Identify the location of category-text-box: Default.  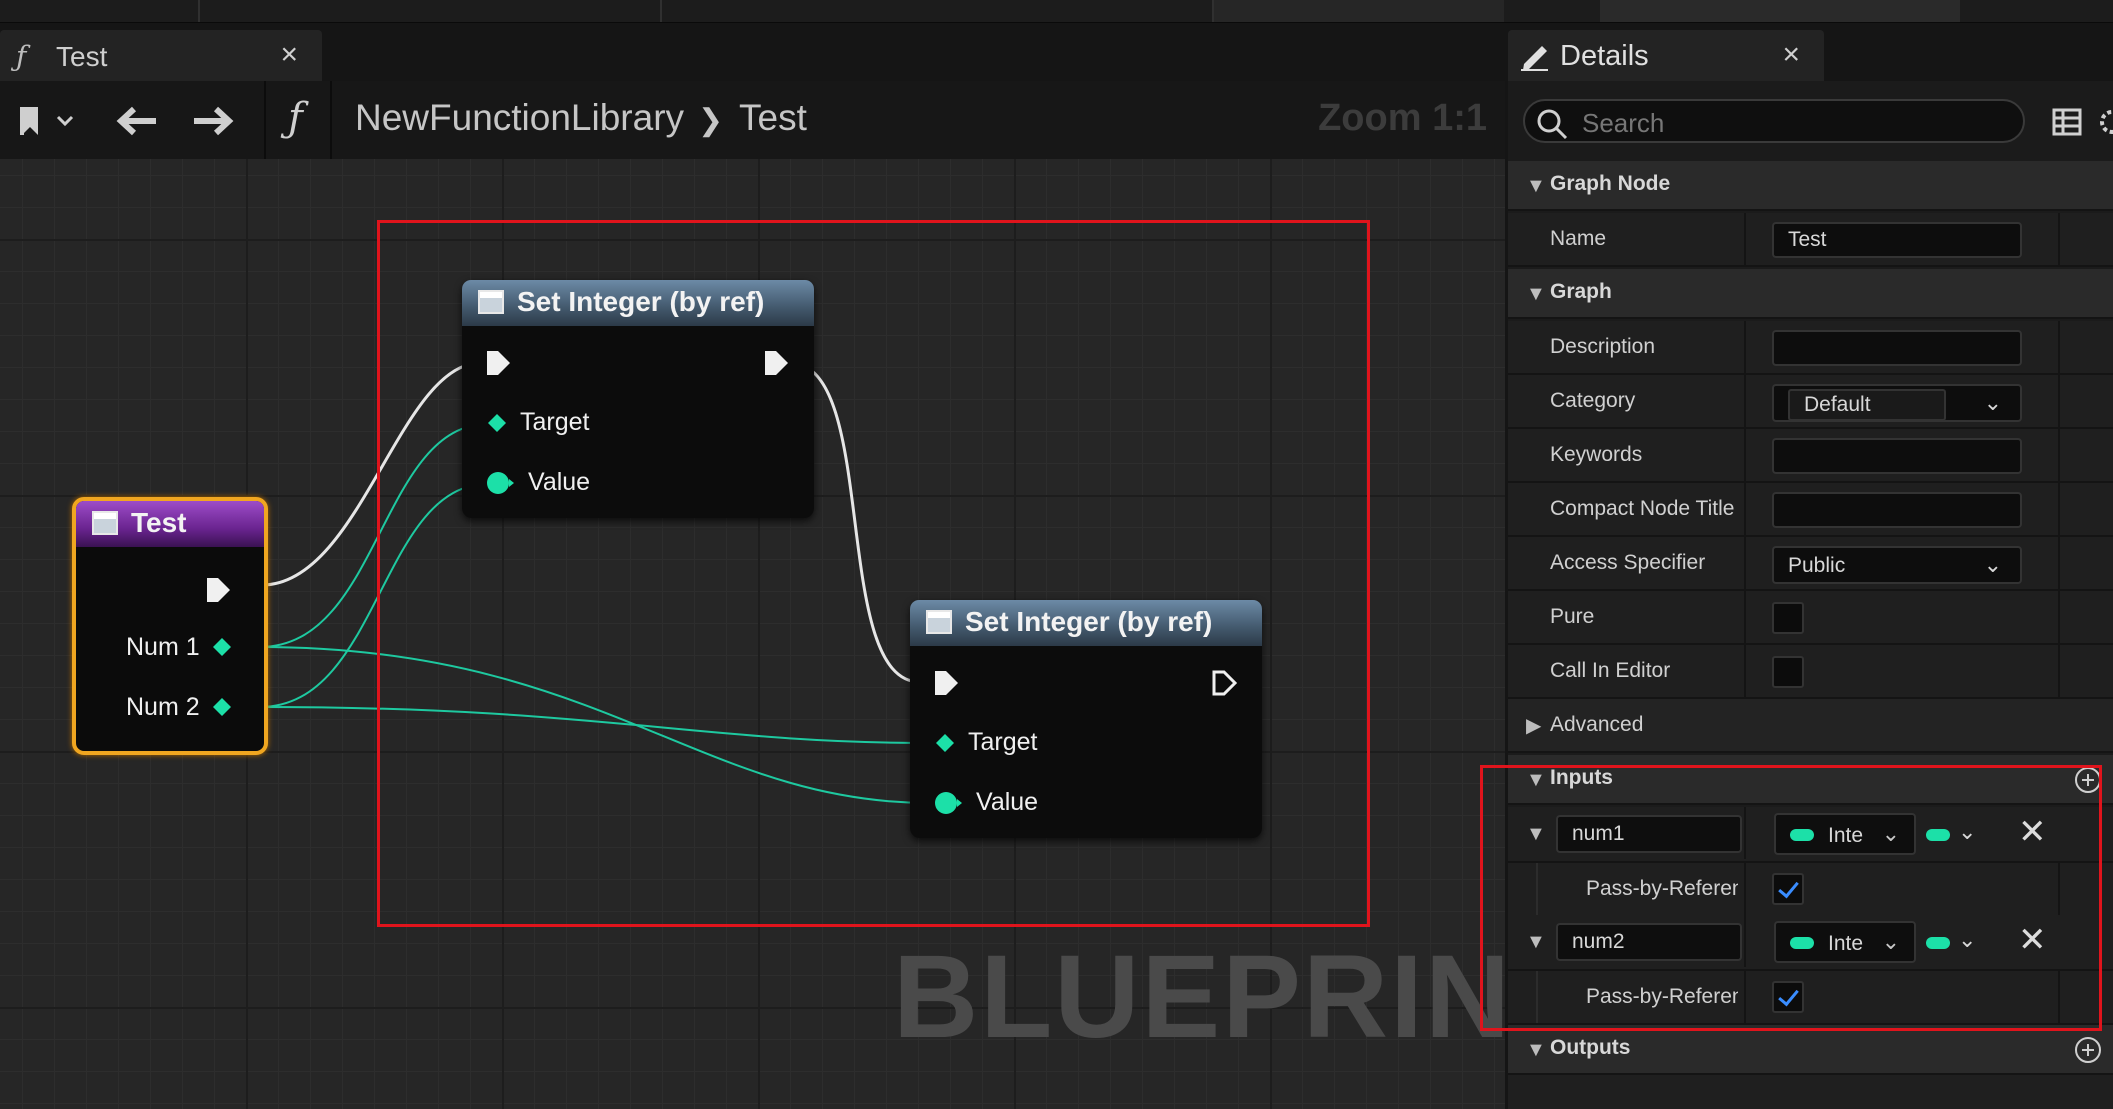
(1867, 405).